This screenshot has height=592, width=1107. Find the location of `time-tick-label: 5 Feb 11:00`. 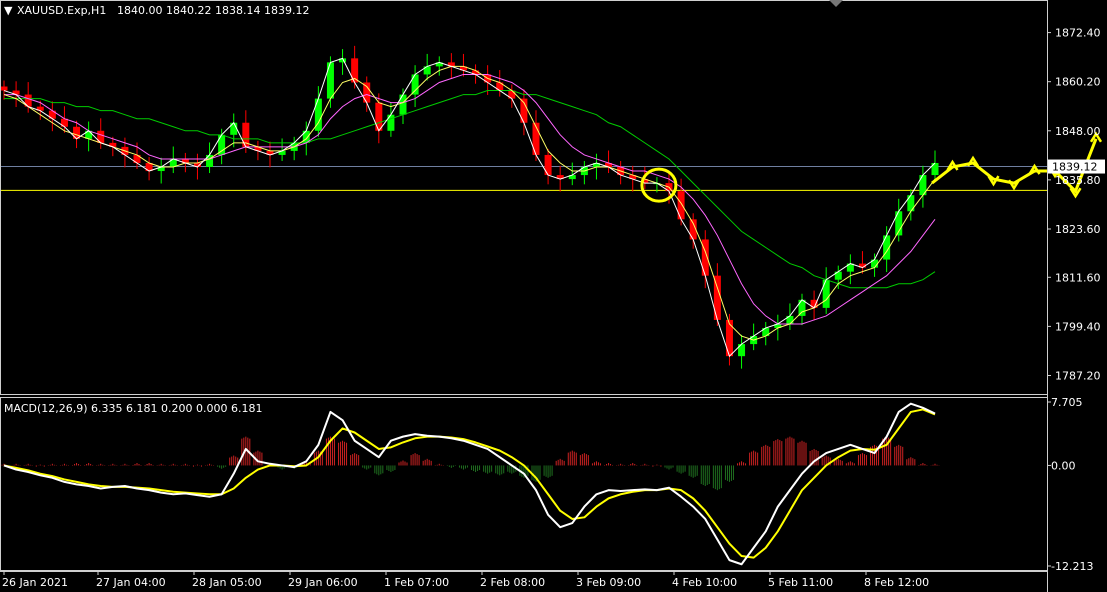

time-tick-label: 5 Feb 11:00 is located at coordinates (800, 582).